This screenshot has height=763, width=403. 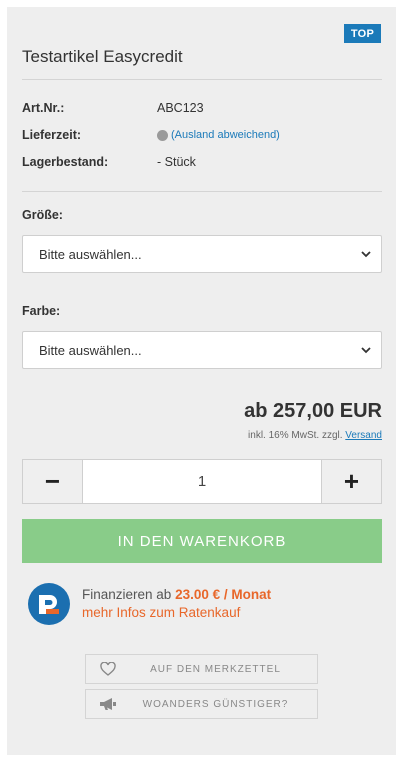 What do you see at coordinates (351, 481) in the screenshot?
I see `quantity-increase-button: +` at bounding box center [351, 481].